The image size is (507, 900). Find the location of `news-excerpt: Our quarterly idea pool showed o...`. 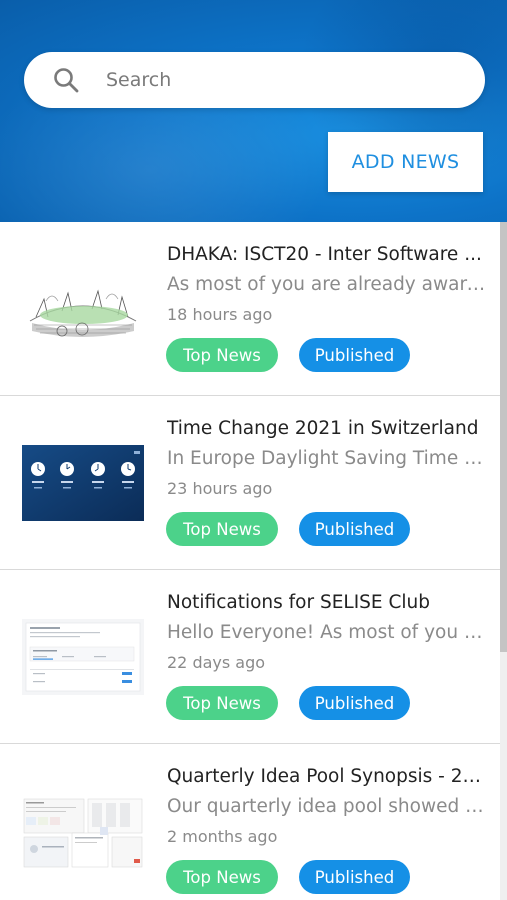

news-excerpt: Our quarterly idea pool showed o... is located at coordinates (329, 806).